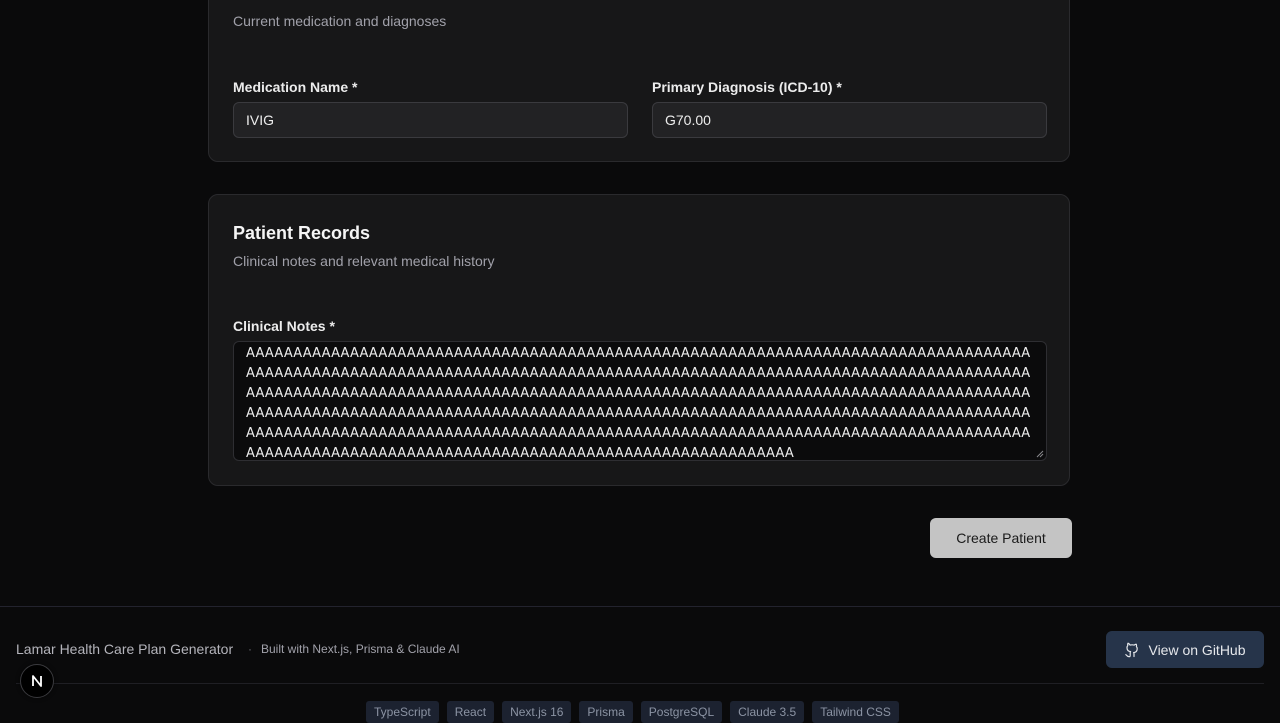  I want to click on nextjs-logo-icon, so click(37, 681).